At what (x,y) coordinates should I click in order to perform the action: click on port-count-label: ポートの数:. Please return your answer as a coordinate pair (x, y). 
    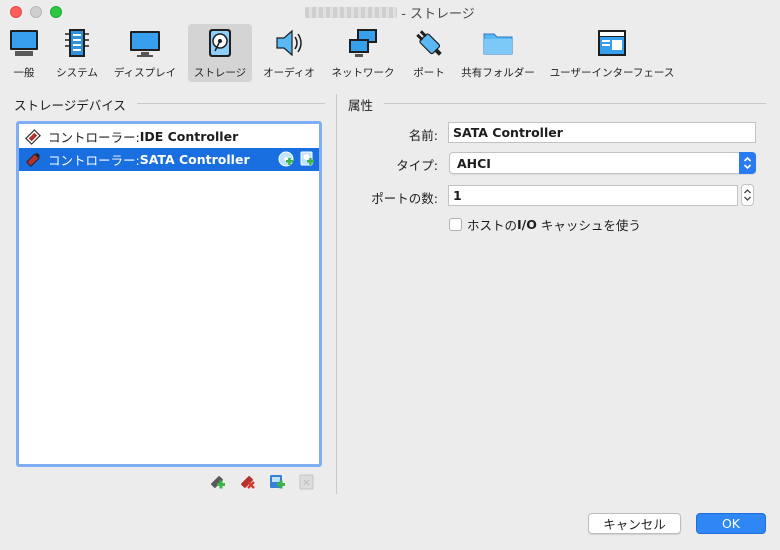
    Looking at the image, I should click on (404, 198).